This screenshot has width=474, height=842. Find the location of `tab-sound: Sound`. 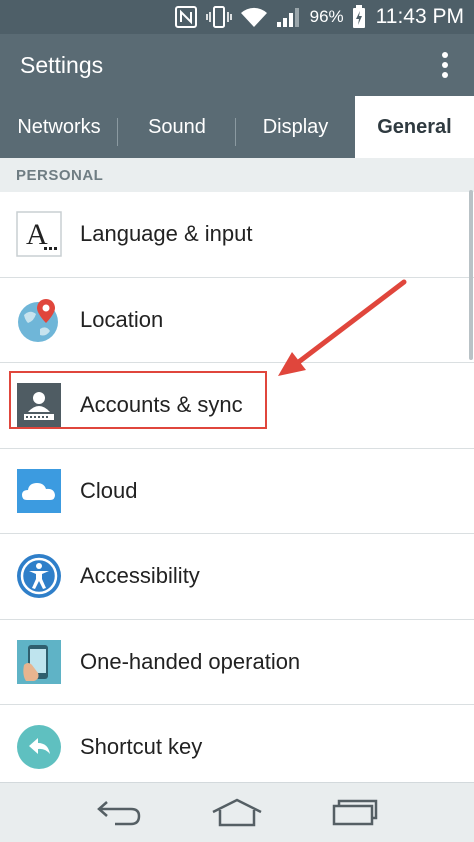

tab-sound: Sound is located at coordinates (177, 127).